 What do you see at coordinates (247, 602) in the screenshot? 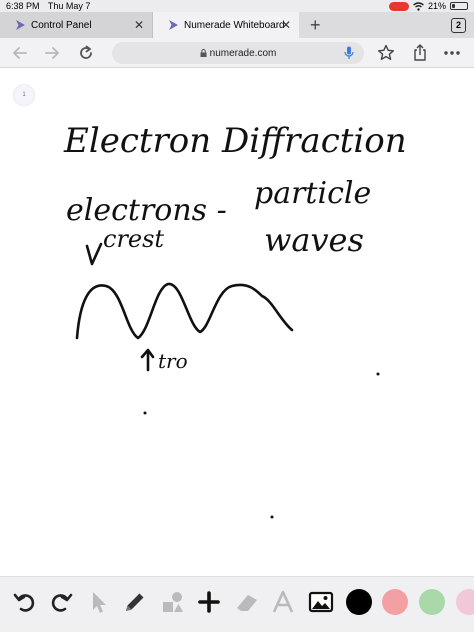
I see `eraser-icon` at bounding box center [247, 602].